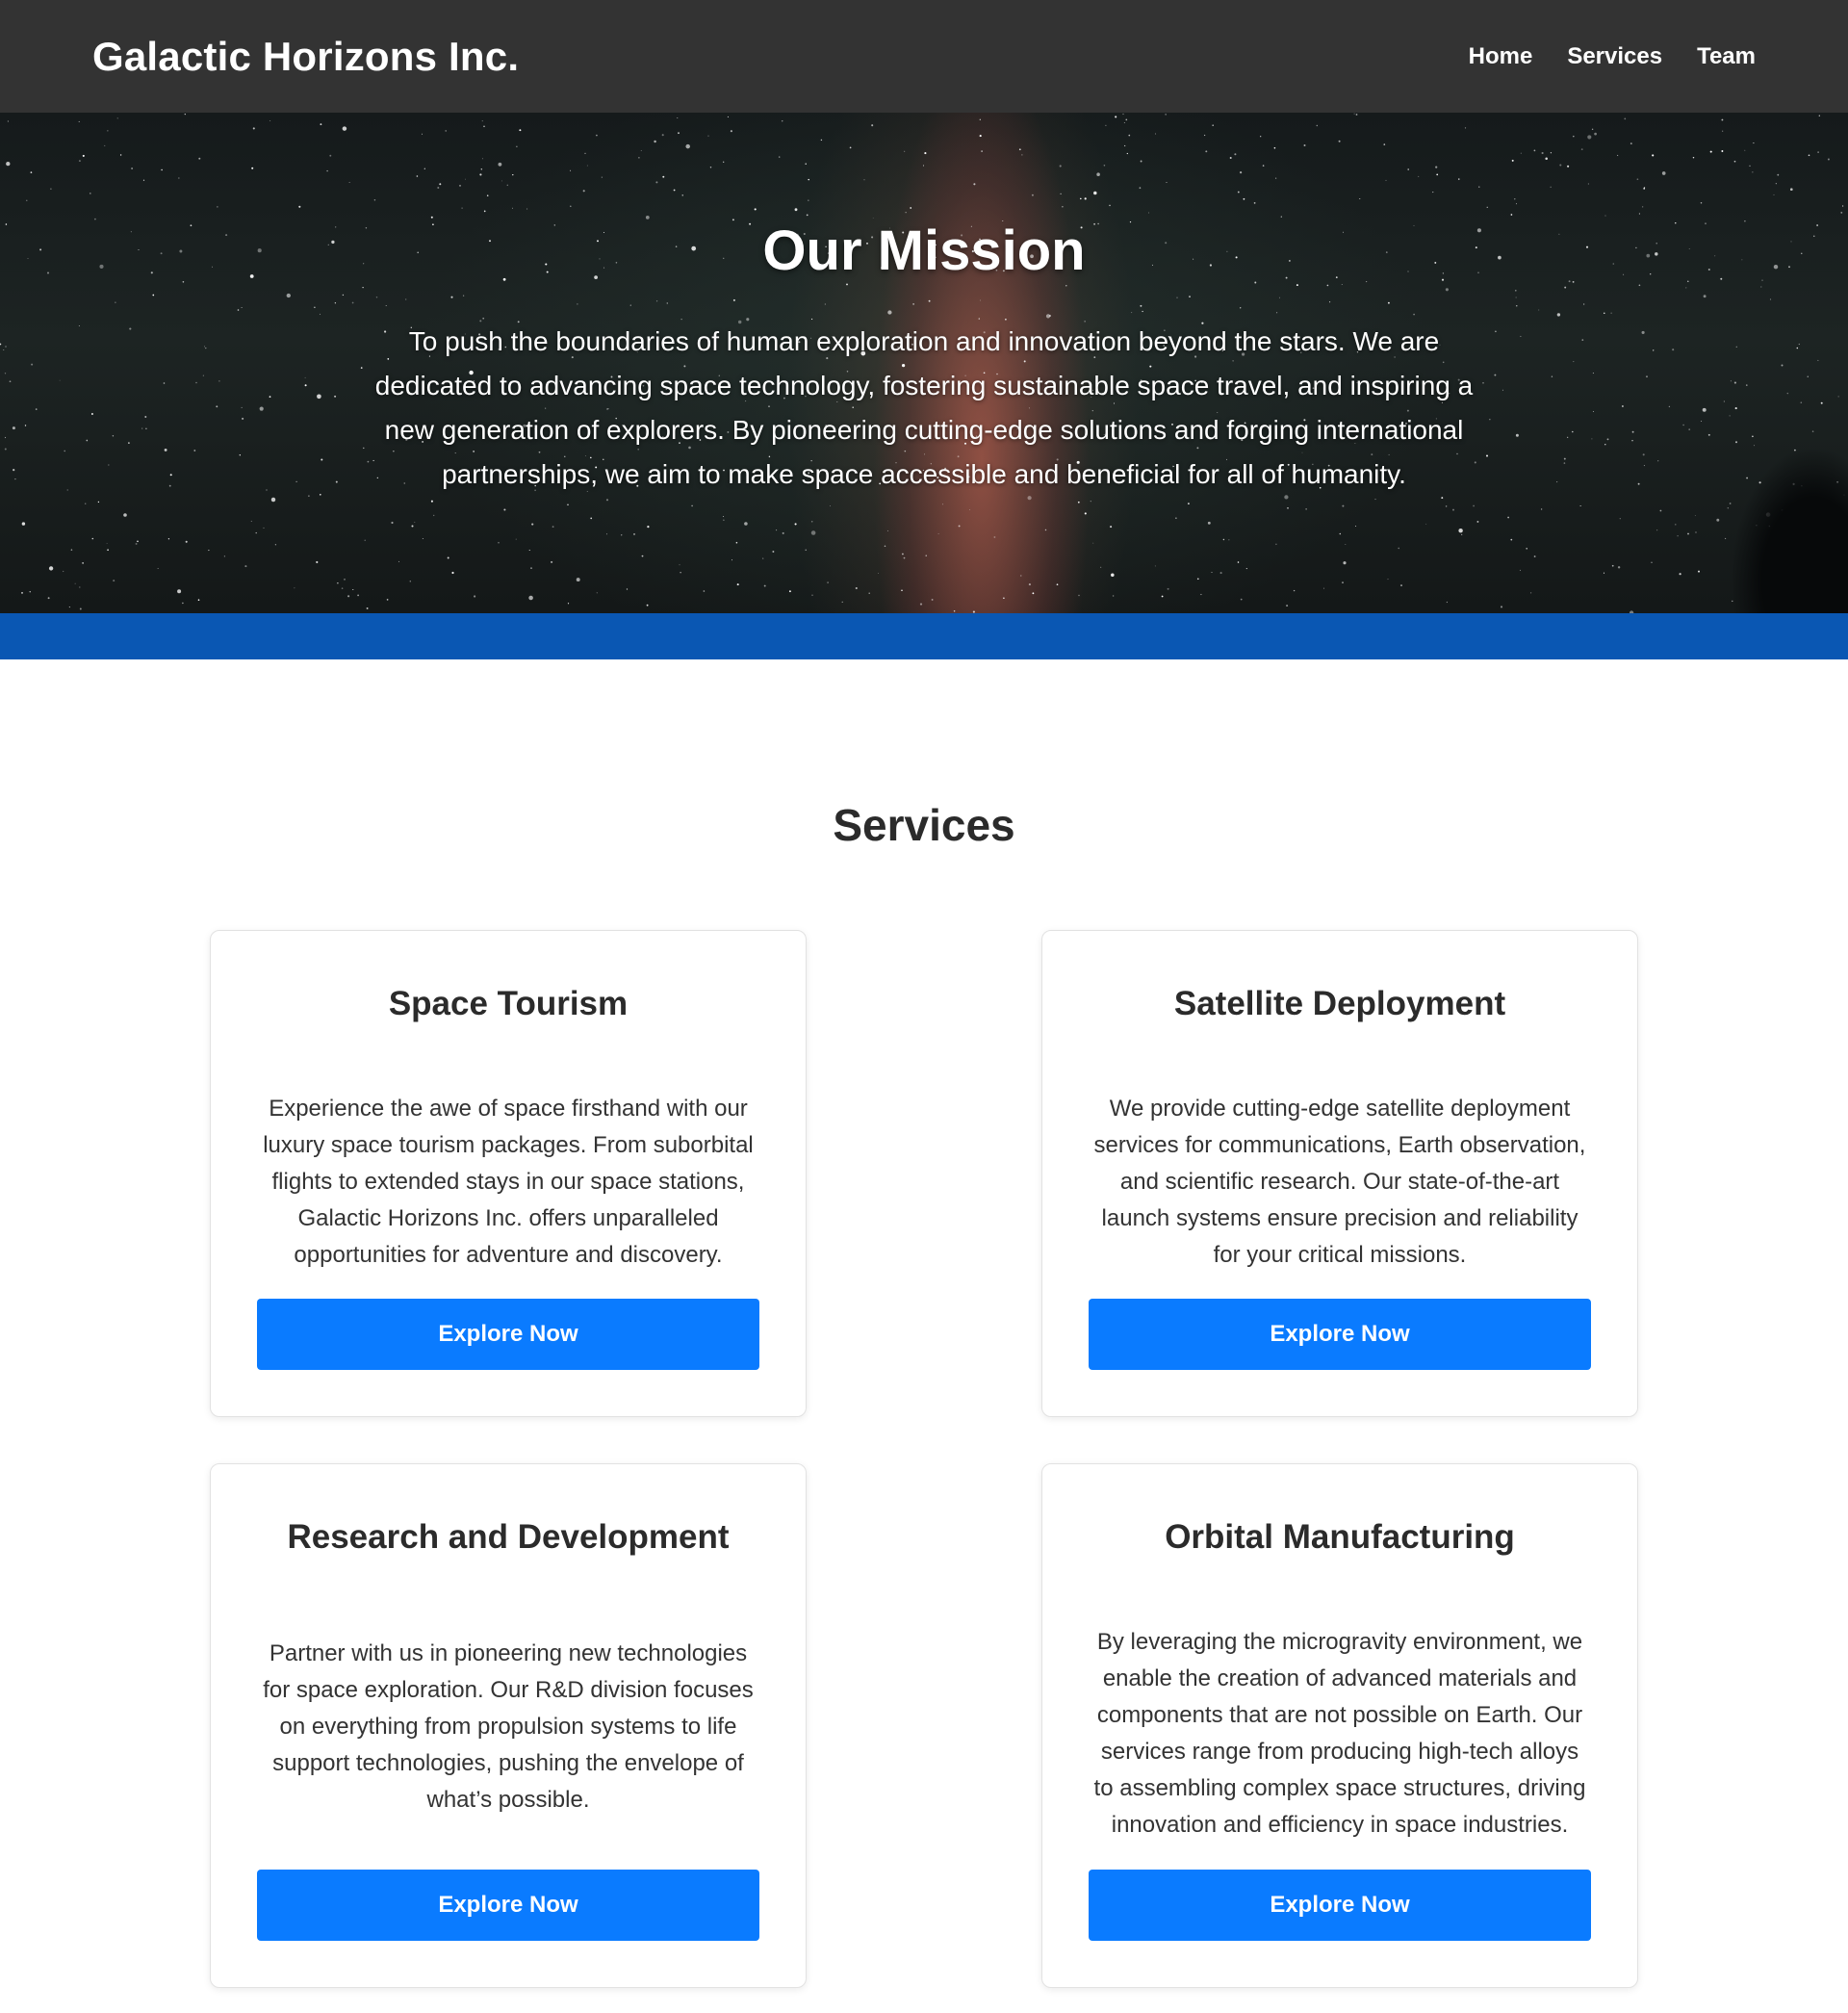 This screenshot has width=1848, height=2013. Describe the element at coordinates (508, 1003) in the screenshot. I see `card-title: Space Tourism` at that location.